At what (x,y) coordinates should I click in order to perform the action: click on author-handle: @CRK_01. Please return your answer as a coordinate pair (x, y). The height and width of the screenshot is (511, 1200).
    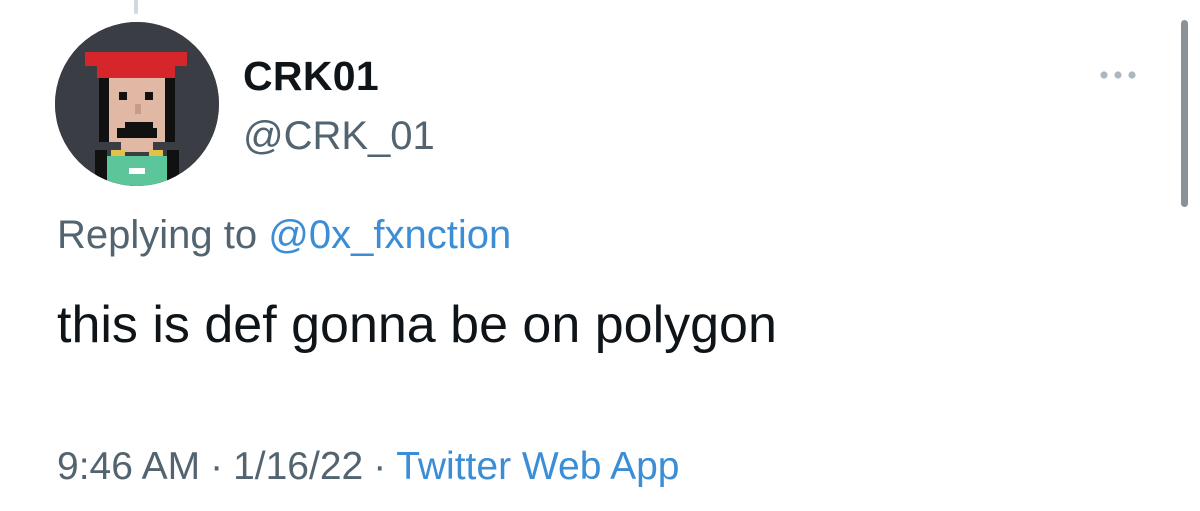
    Looking at the image, I should click on (339, 136).